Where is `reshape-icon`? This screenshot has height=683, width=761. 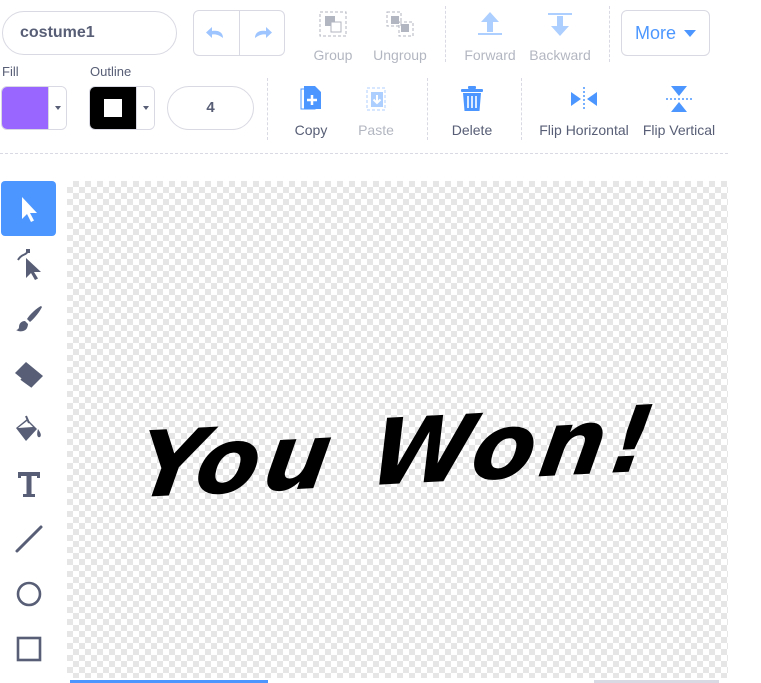 reshape-icon is located at coordinates (28, 264).